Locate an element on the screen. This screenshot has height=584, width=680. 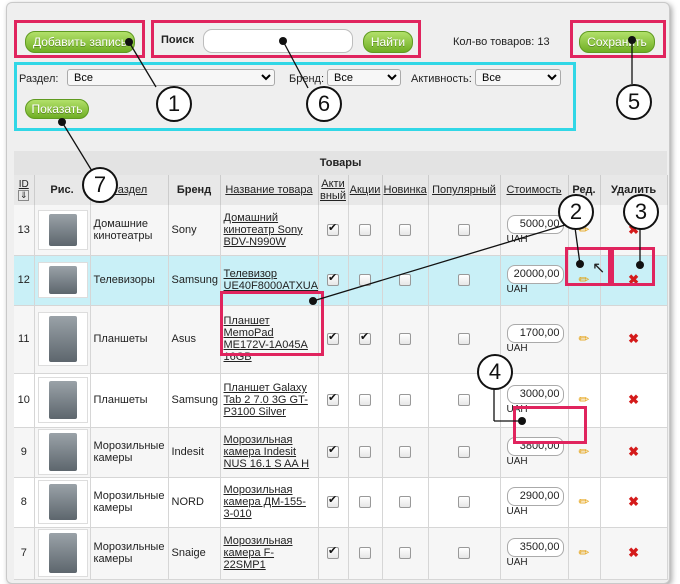
product-name-link: Телевизор UE40F8000ATXUA is located at coordinates (271, 280).